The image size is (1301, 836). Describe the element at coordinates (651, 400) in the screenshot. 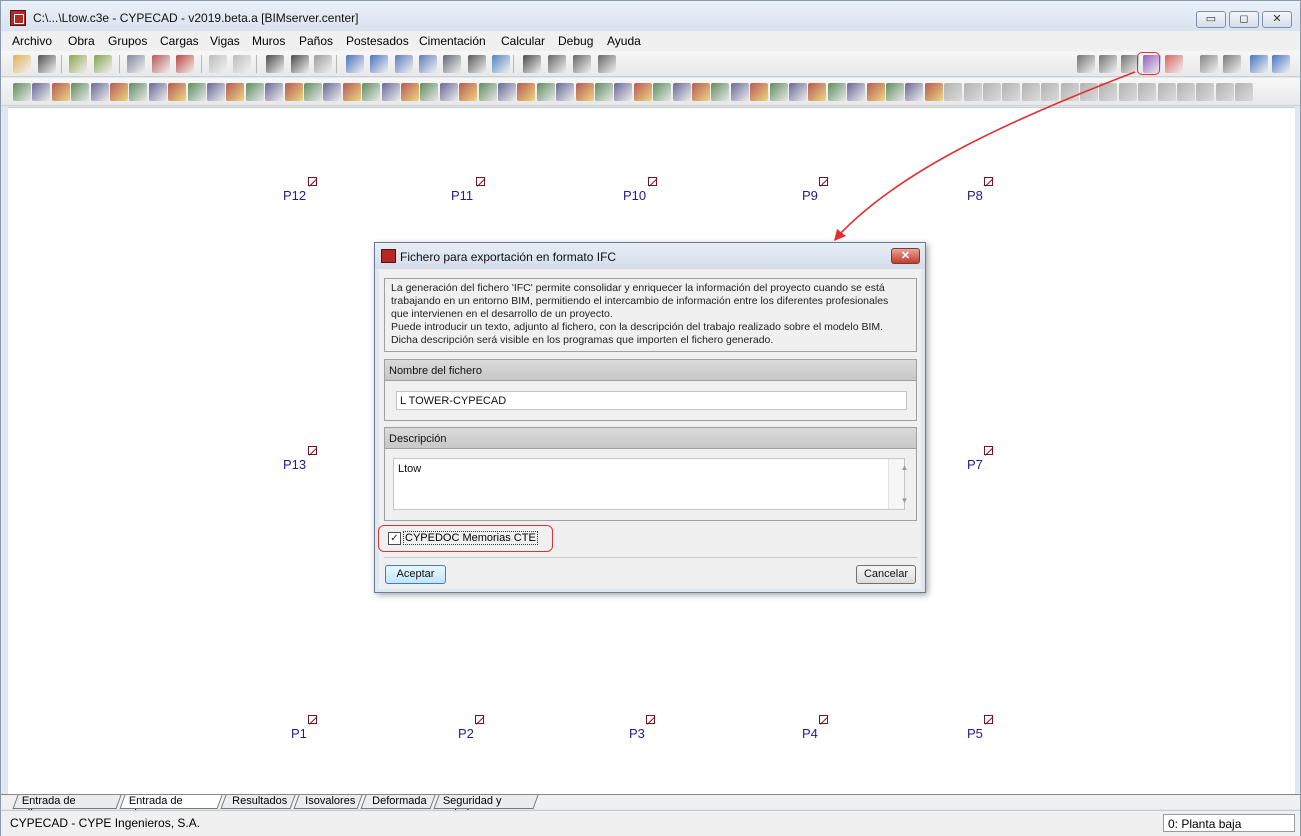

I see `filename-input` at that location.